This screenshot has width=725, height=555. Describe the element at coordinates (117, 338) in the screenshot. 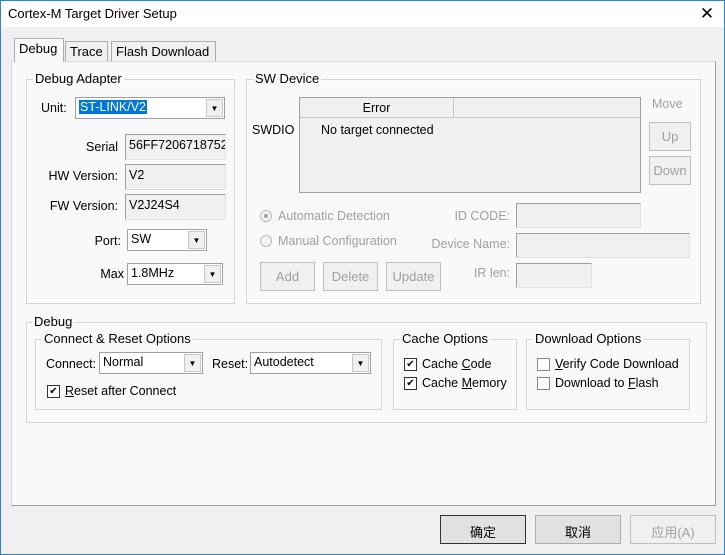

I see `group-legend: Connect & Reset Options` at that location.